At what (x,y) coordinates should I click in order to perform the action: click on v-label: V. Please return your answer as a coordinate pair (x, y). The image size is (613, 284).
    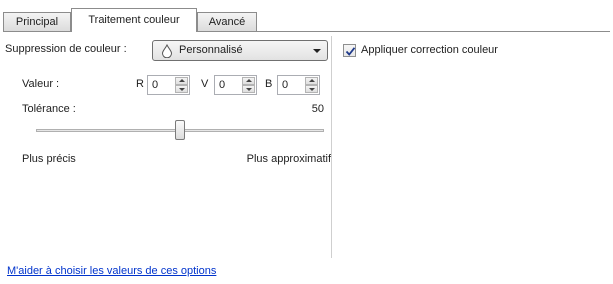
    Looking at the image, I should click on (205, 84).